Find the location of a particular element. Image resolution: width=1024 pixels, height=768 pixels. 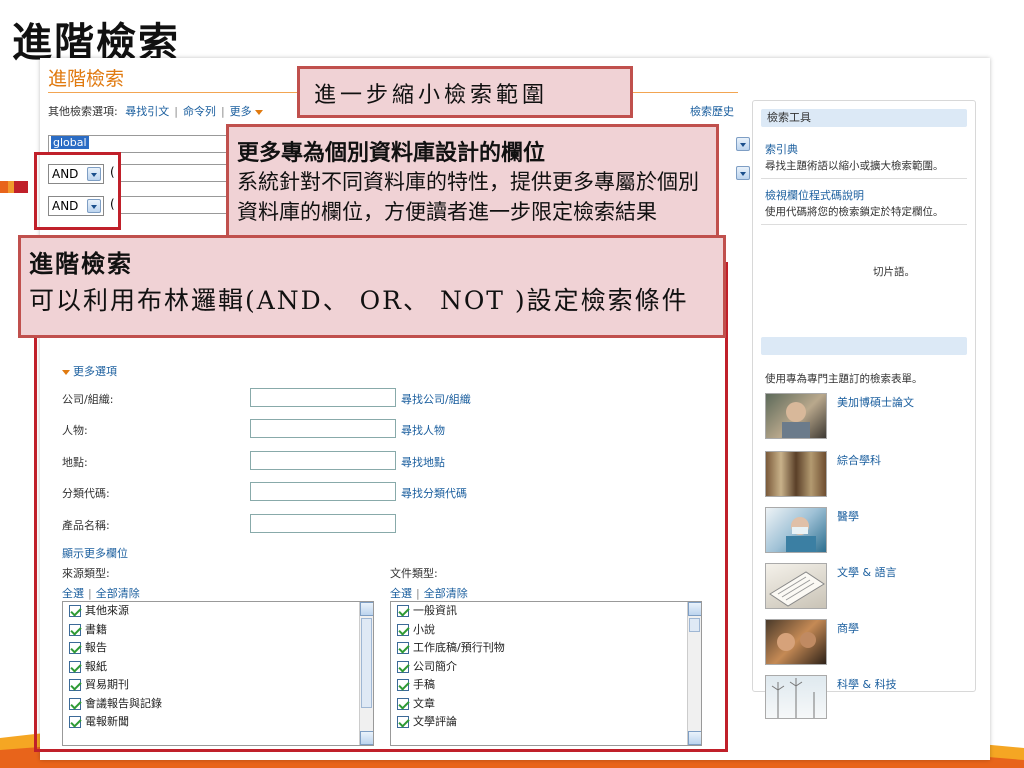

books-image is located at coordinates (796, 474).